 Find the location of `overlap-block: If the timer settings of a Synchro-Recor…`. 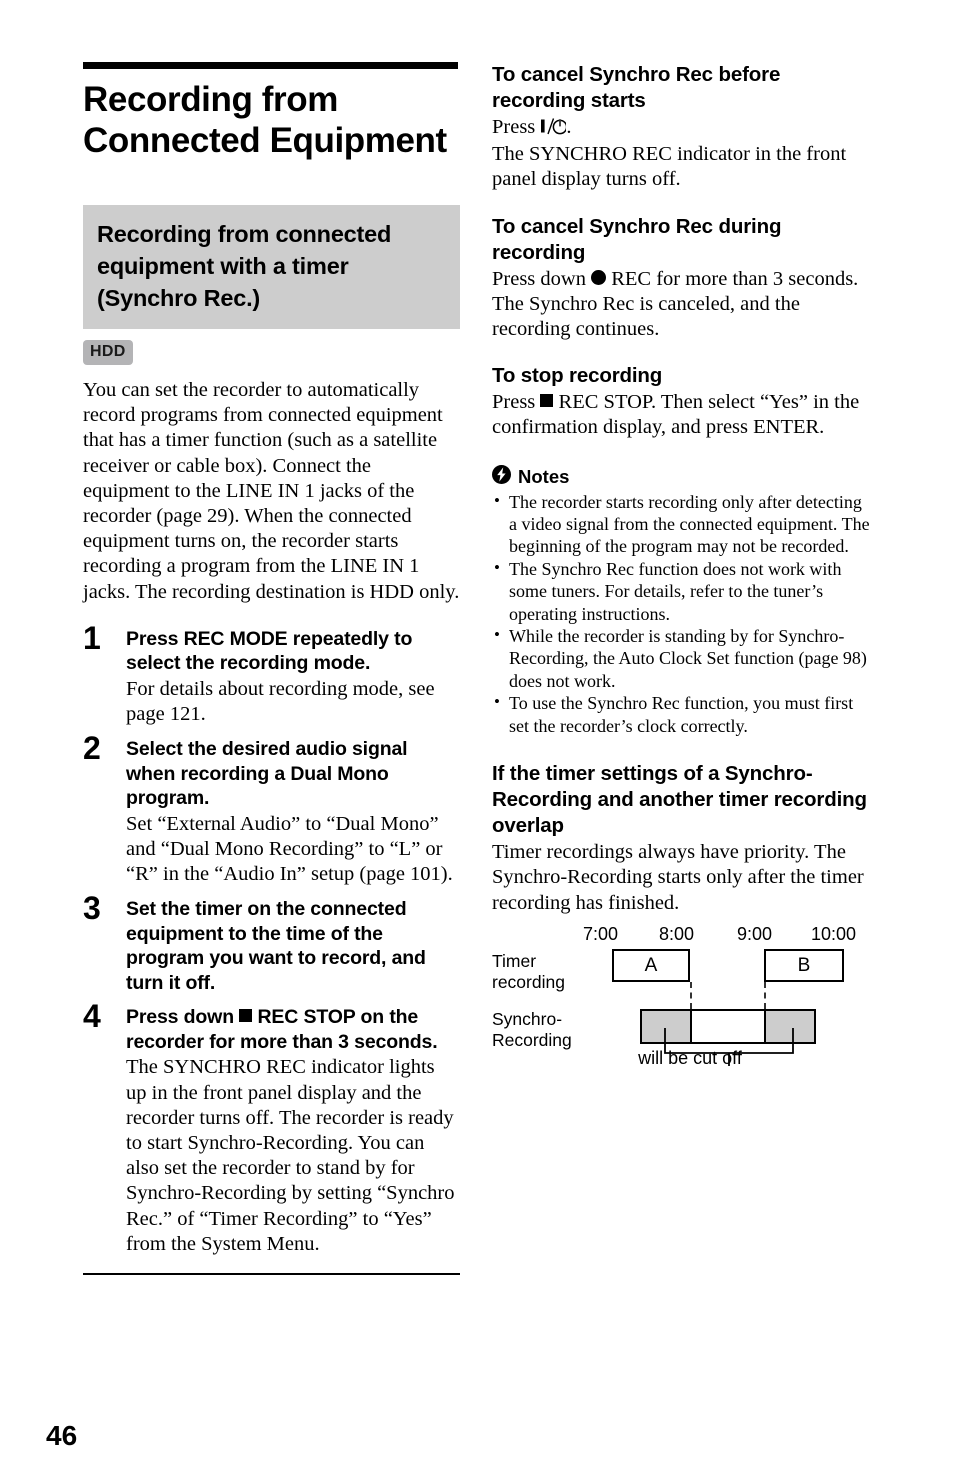

overlap-block: If the timer settings of a Synchro-Recor… is located at coordinates (683, 838).